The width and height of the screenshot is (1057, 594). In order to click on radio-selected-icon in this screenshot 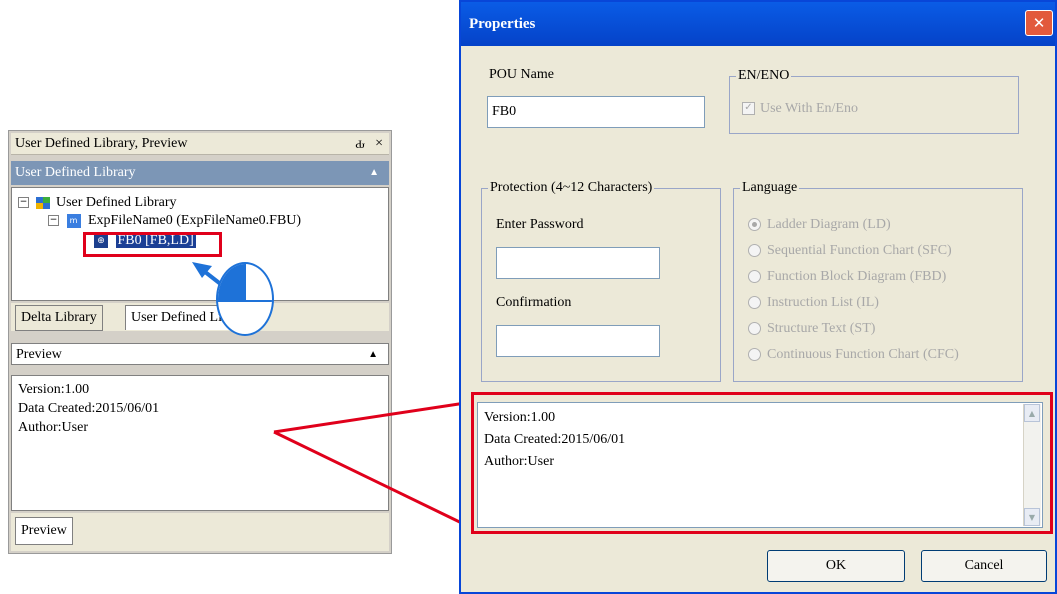, I will do `click(754, 225)`.